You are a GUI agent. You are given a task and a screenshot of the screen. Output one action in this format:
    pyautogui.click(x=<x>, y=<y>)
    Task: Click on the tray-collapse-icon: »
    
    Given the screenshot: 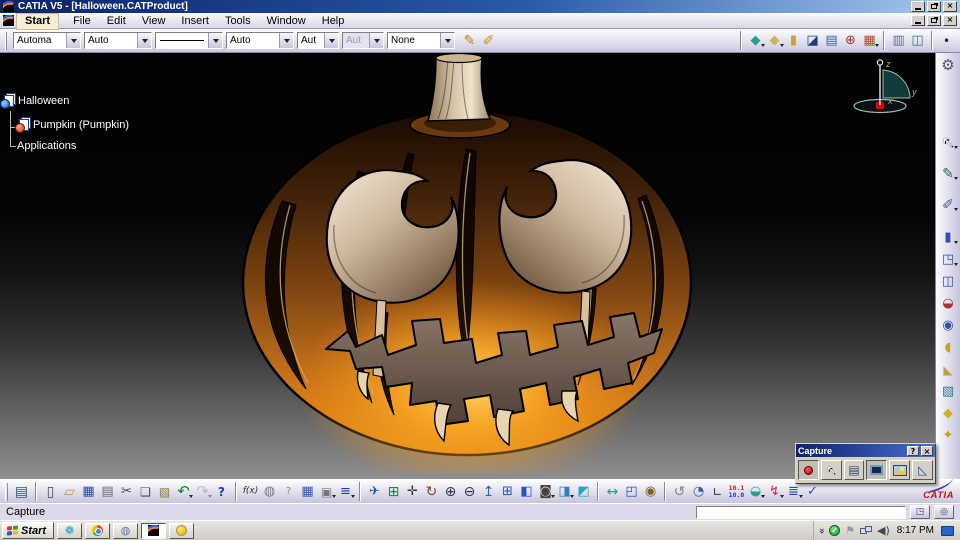 What is the action you would take?
    pyautogui.click(x=821, y=530)
    